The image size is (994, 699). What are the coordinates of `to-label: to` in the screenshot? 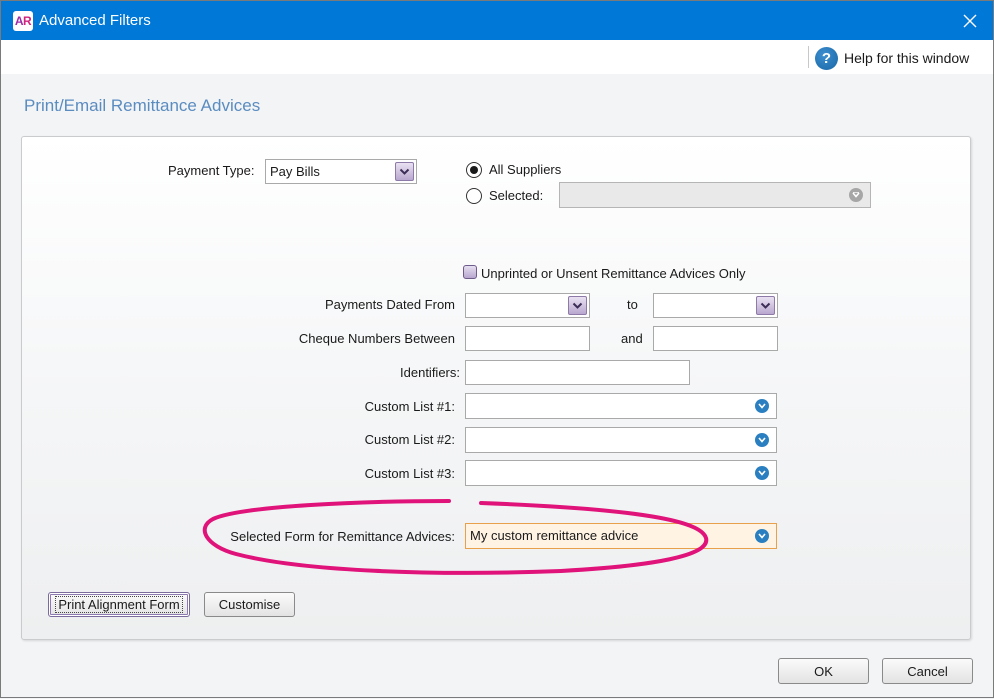 It's located at (632, 304).